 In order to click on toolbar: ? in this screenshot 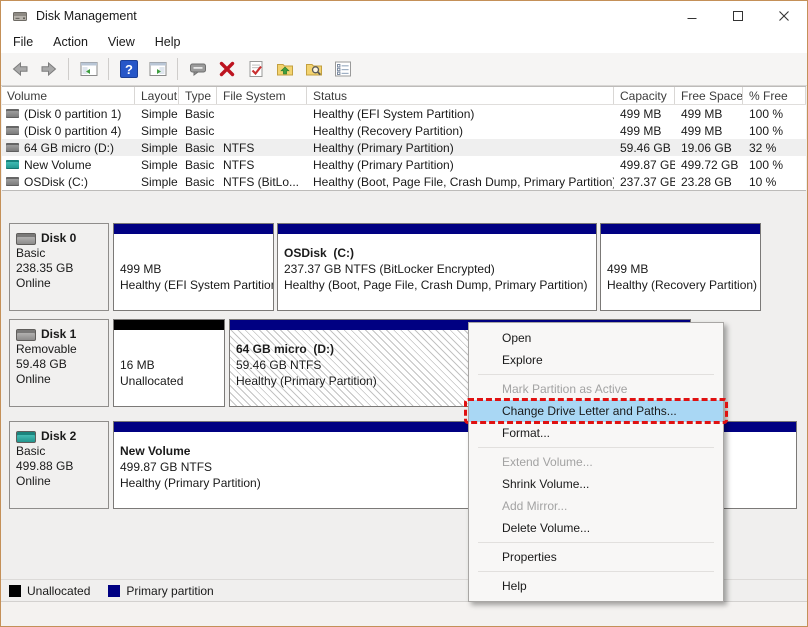, I will do `click(404, 69)`.